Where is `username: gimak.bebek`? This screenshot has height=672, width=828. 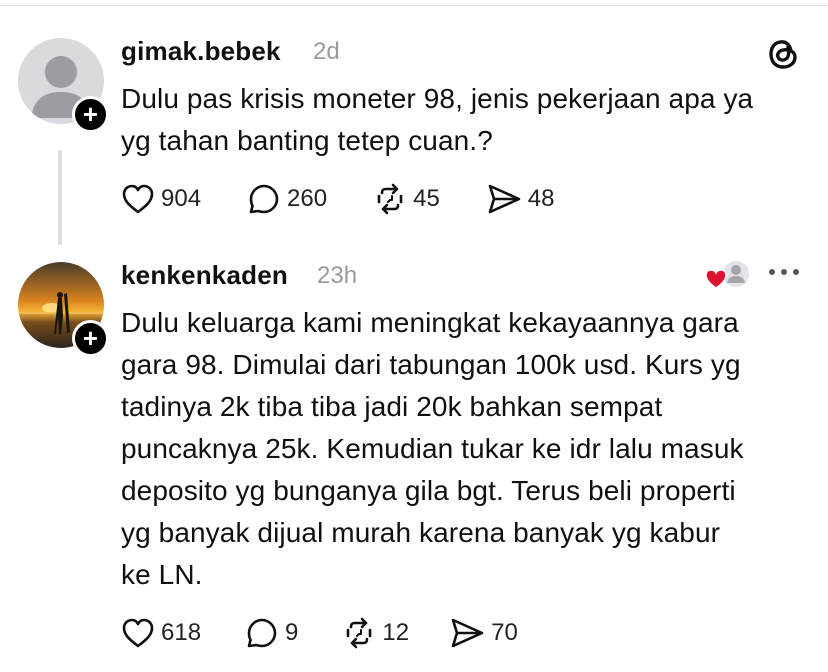 username: gimak.bebek is located at coordinates (201, 51).